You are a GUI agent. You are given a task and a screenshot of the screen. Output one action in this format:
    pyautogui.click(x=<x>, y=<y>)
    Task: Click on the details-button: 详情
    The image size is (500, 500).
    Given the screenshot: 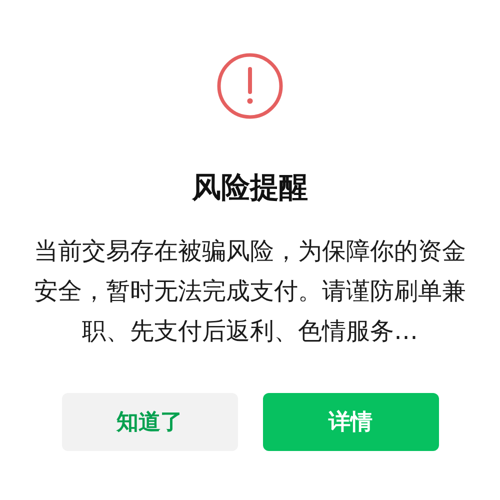 What is the action you would take?
    pyautogui.click(x=350, y=422)
    